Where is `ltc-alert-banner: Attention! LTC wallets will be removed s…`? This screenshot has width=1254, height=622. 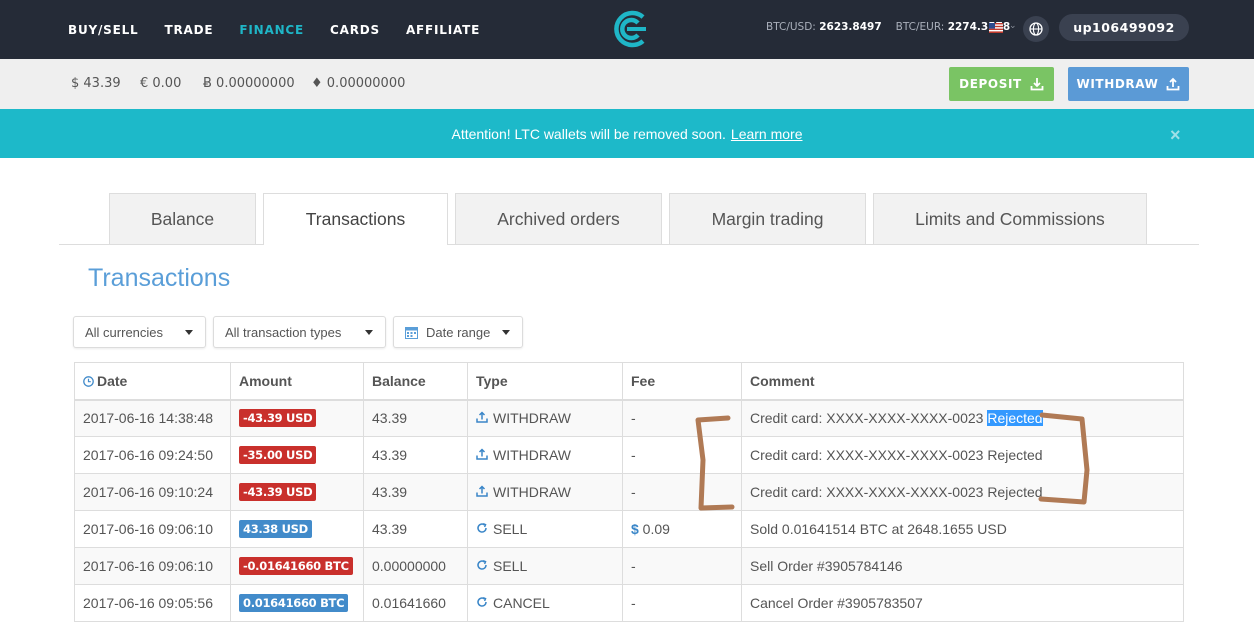
ltc-alert-banner: Attention! LTC wallets will be removed s… is located at coordinates (627, 133).